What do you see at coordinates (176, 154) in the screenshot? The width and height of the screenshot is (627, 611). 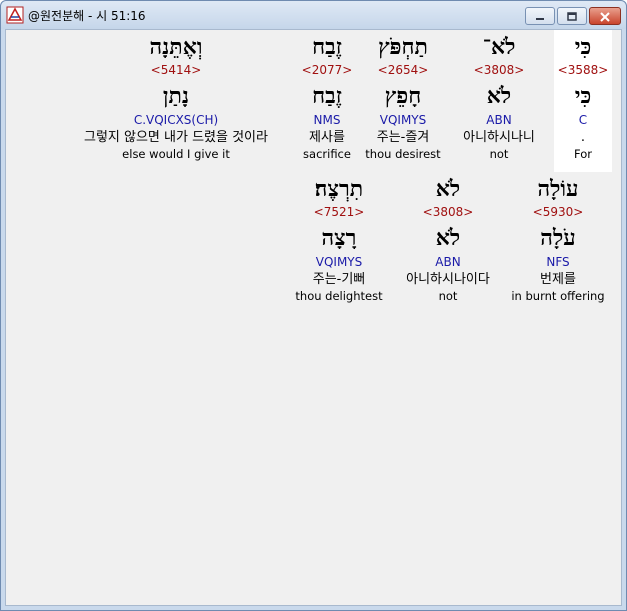 I see `english-gloss: else would I give it` at bounding box center [176, 154].